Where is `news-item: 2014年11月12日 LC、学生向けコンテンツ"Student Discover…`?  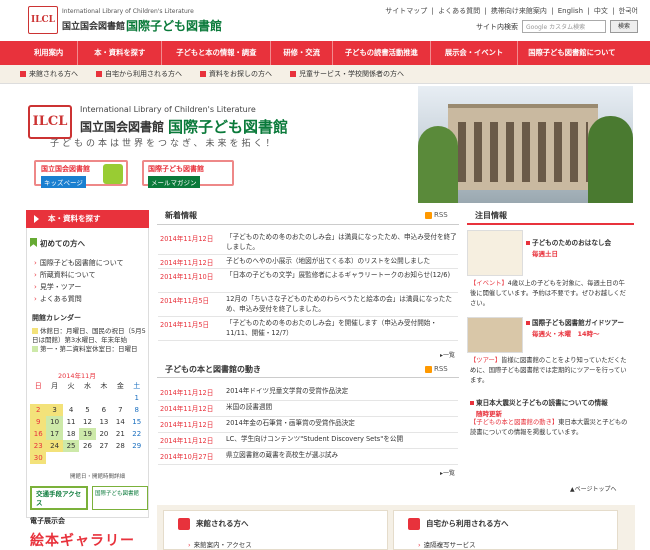 news-item: 2014年11月12日 LC、学生向けコンテンツ"Student Discover… is located at coordinates (308, 441).